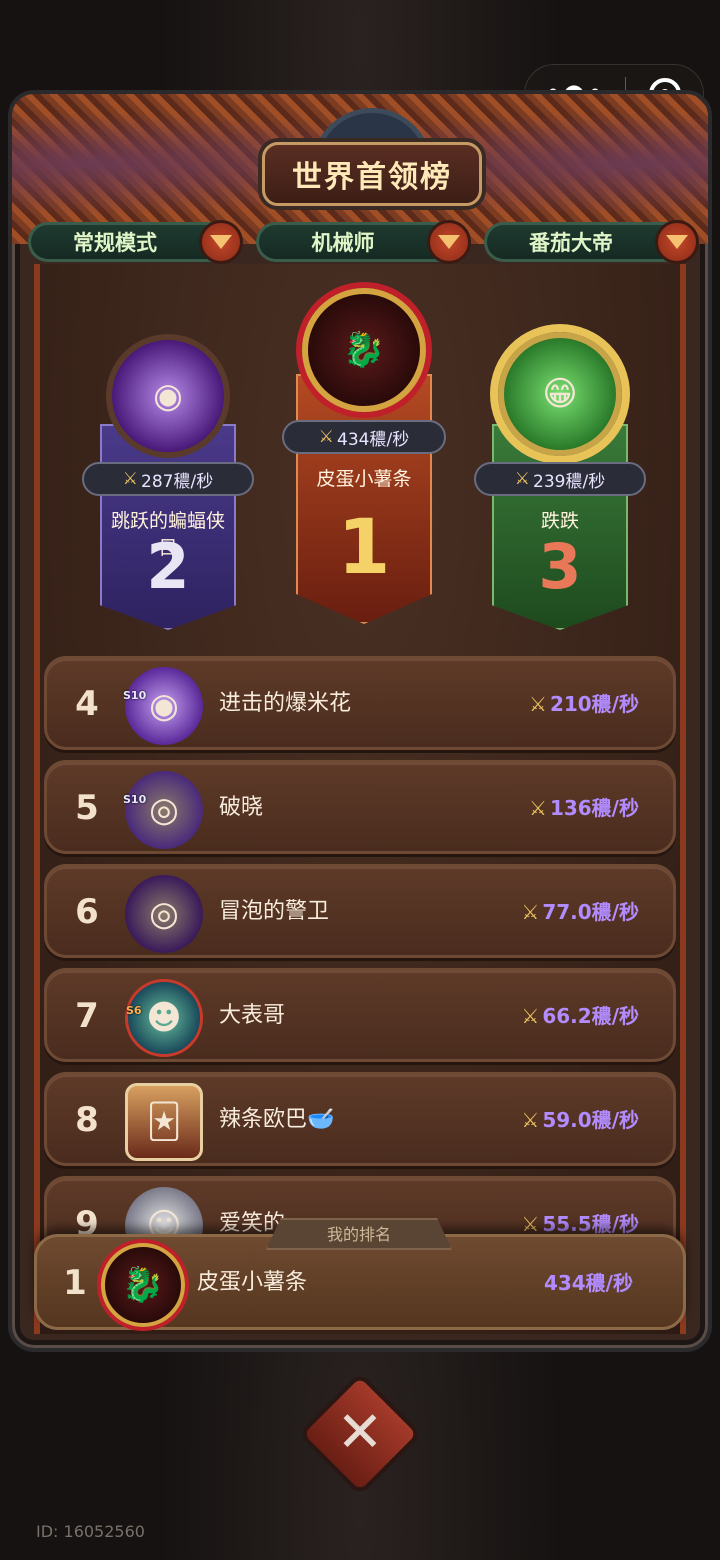  Describe the element at coordinates (569, 481) in the screenshot. I see `score-value: 239穠/秒` at that location.